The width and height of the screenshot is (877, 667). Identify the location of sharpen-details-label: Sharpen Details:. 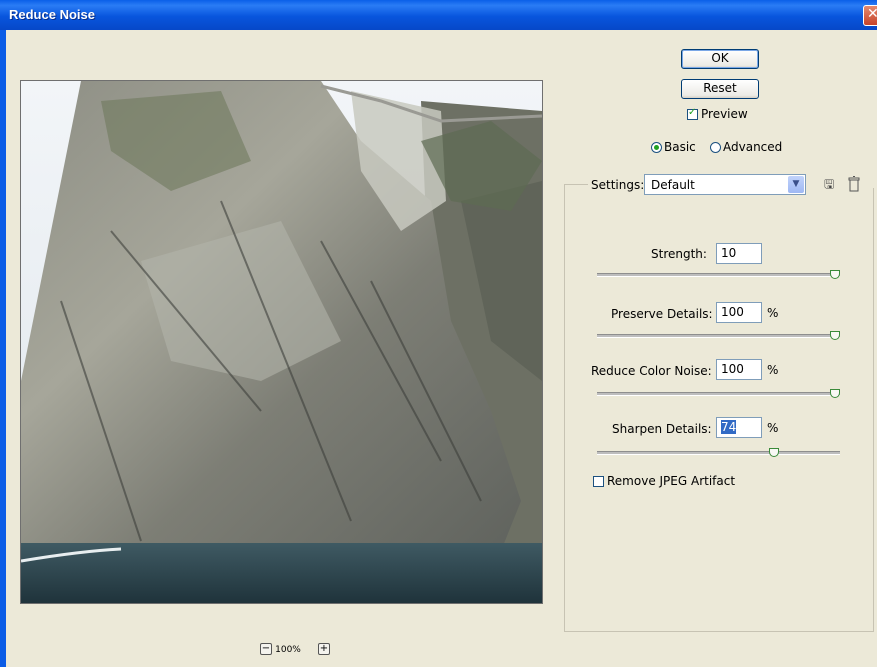
(662, 429).